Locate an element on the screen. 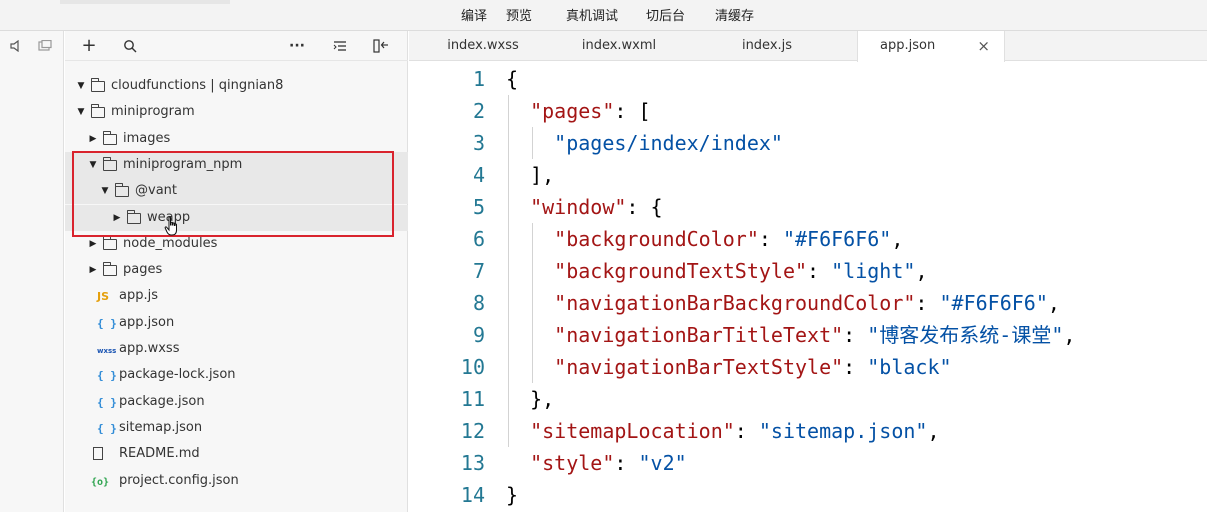 This screenshot has width=1207, height=512. close-tab-icon: × is located at coordinates (983, 46).